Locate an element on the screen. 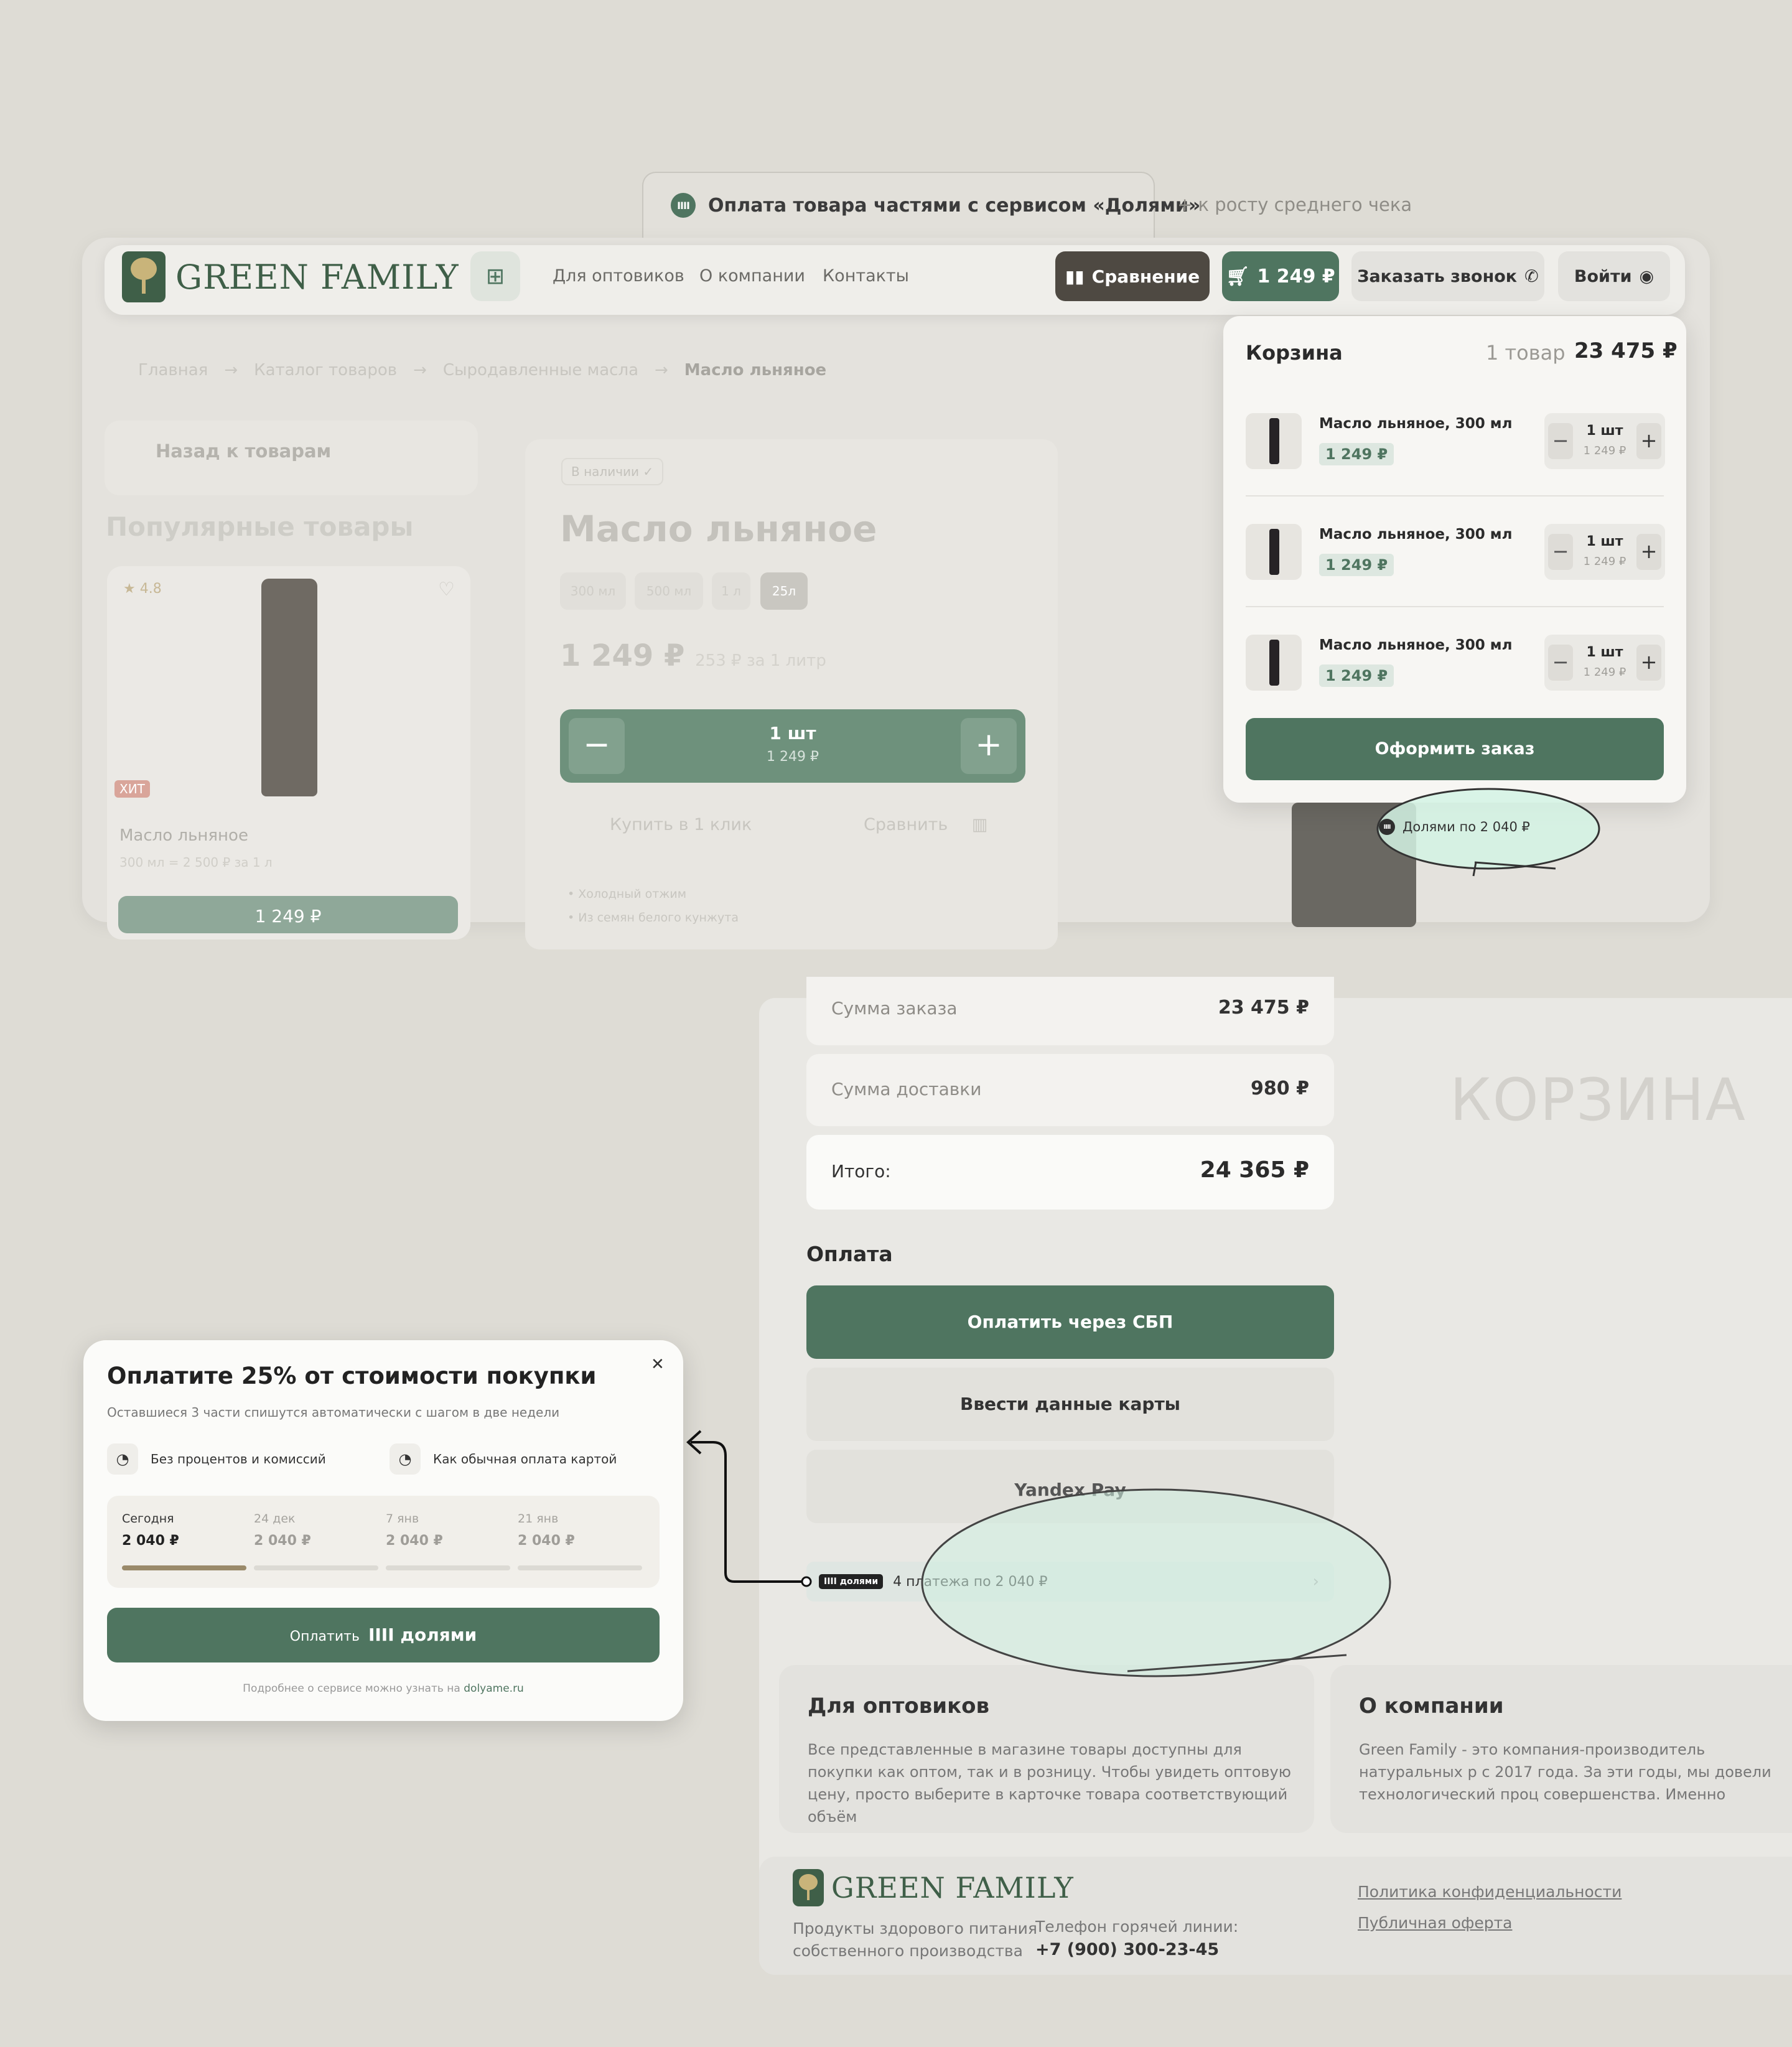 The height and width of the screenshot is (2047, 1792). connector-arrow is located at coordinates (749, 1512).